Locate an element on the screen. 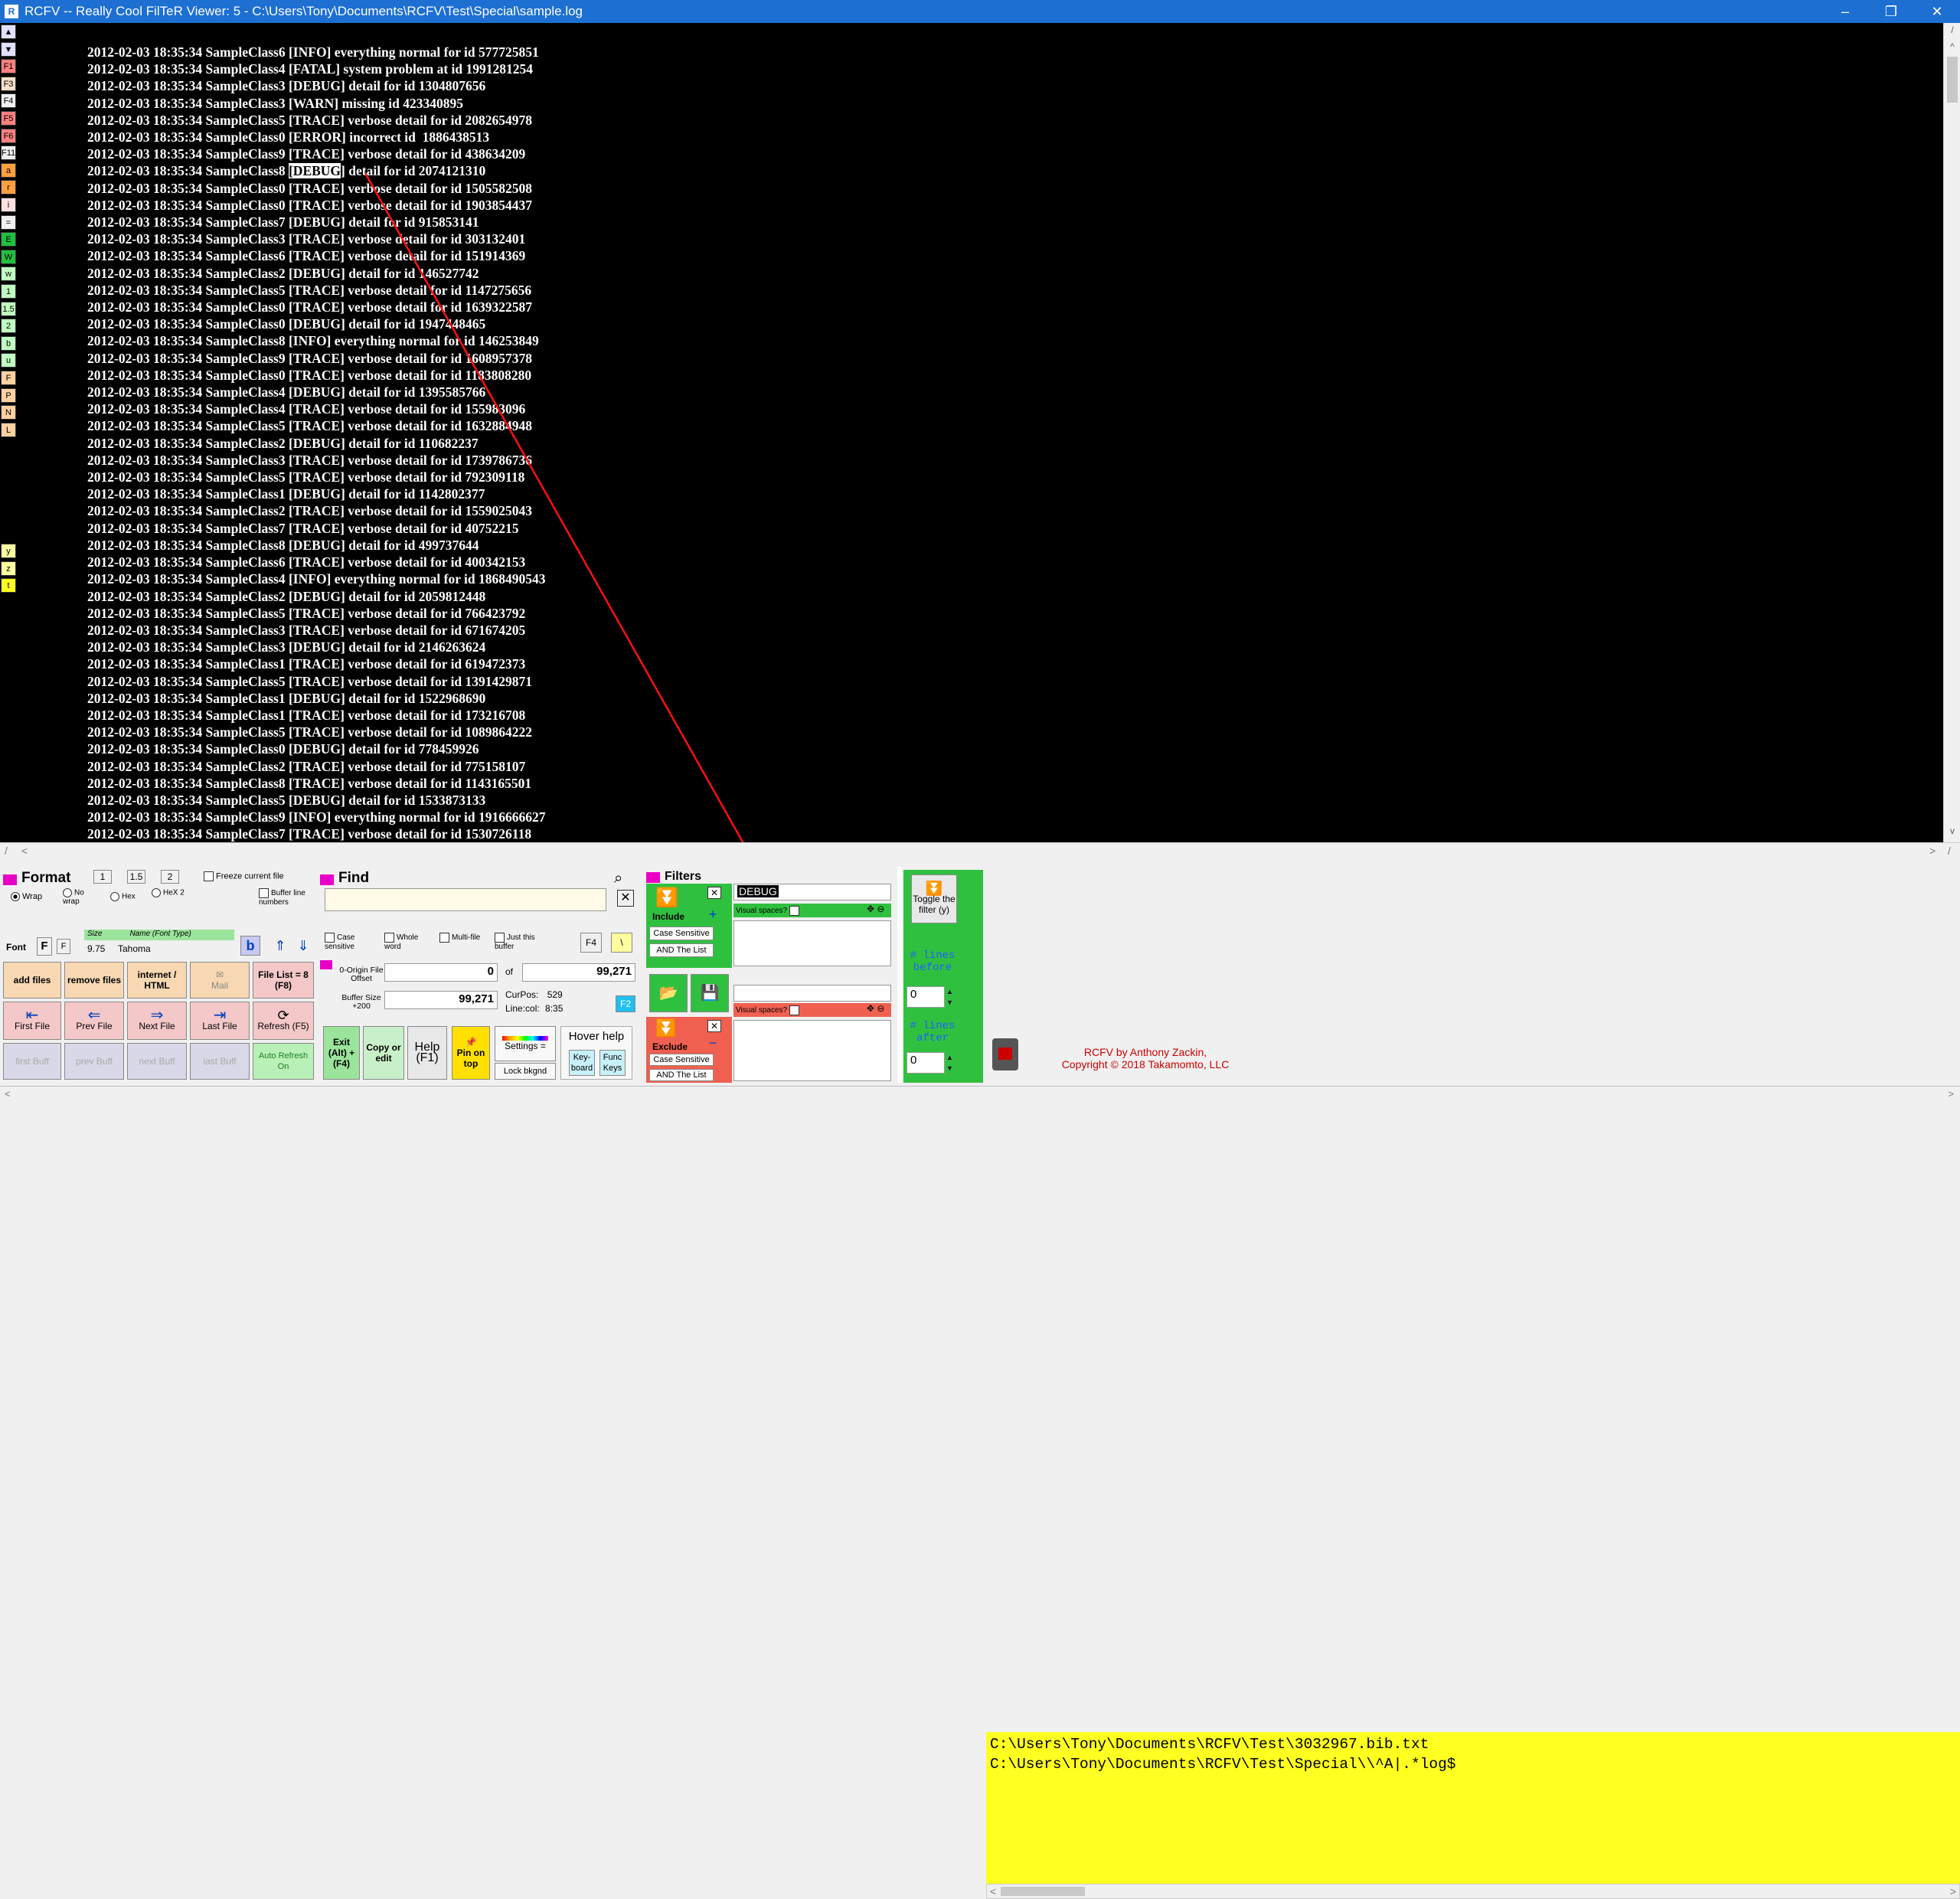  minimize-button: – is located at coordinates (1845, 12).